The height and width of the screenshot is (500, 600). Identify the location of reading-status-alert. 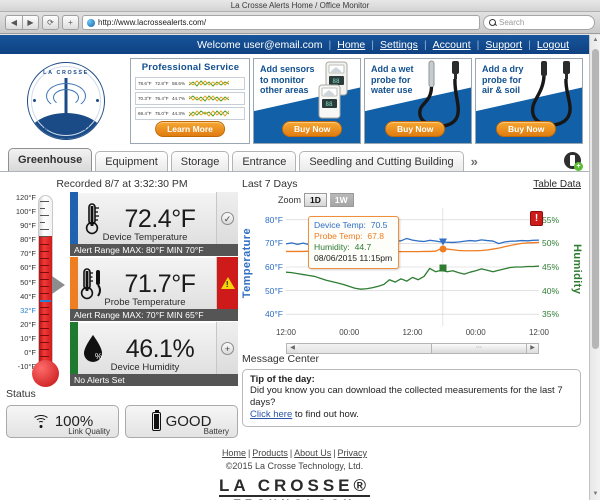
(227, 283).